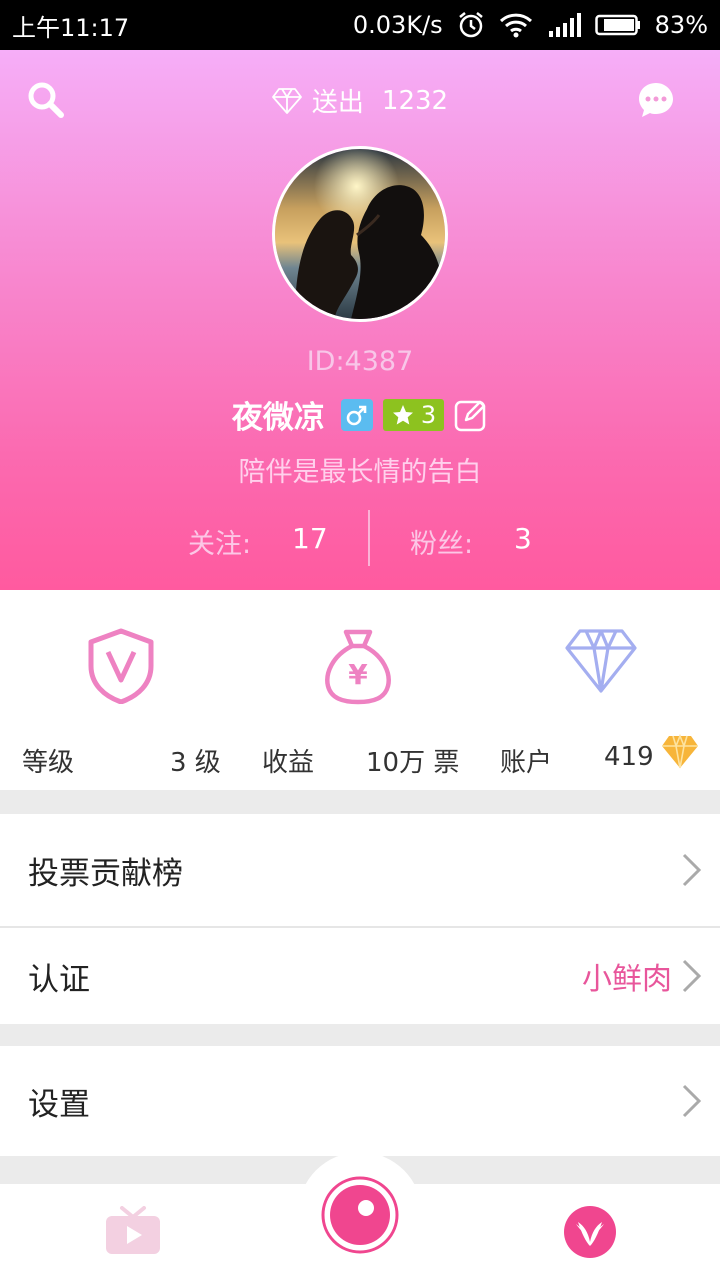 The width and height of the screenshot is (720, 1280). What do you see at coordinates (471, 415) in the screenshot?
I see `edit-icon` at bounding box center [471, 415].